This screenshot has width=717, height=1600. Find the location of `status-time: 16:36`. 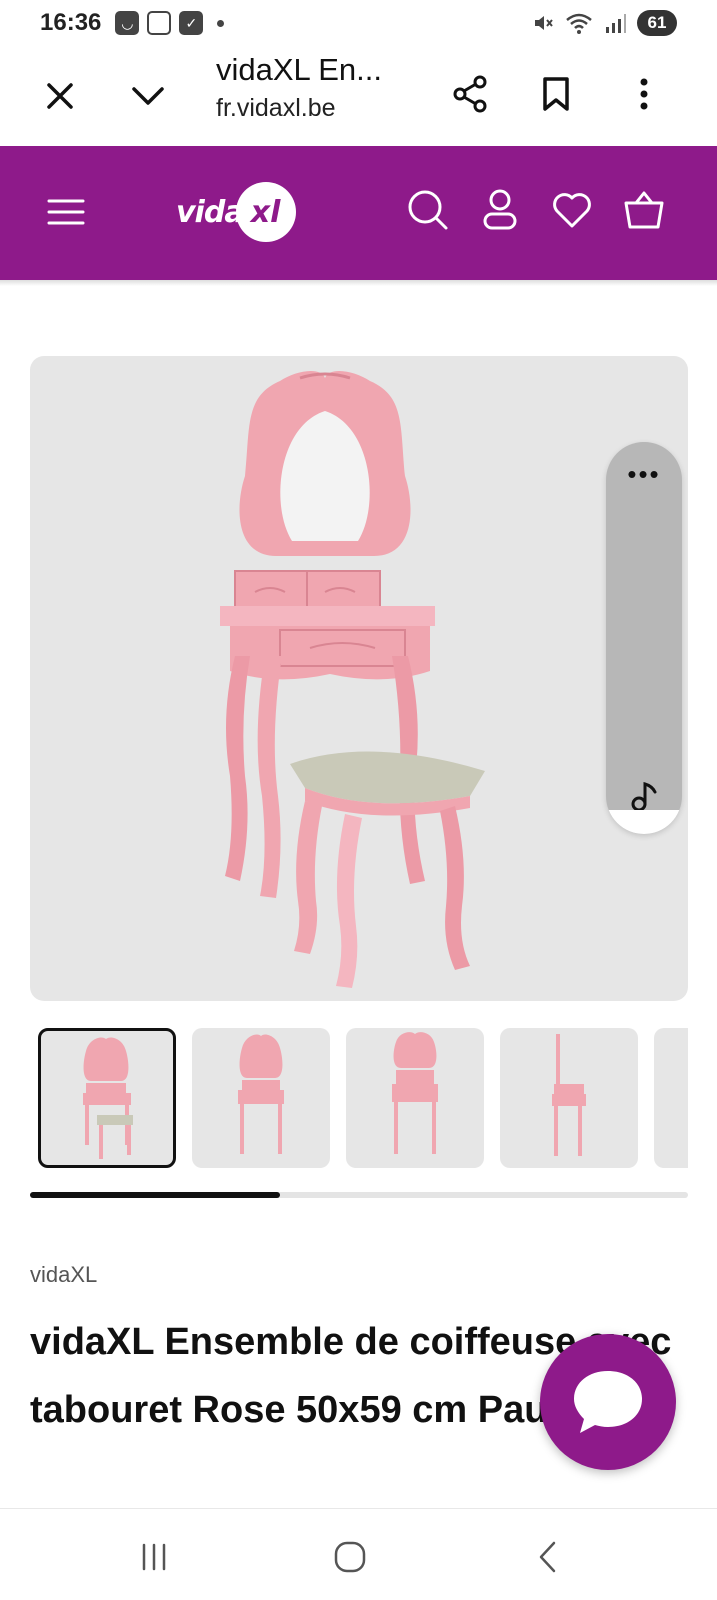

status-time: 16:36 is located at coordinates (71, 22).